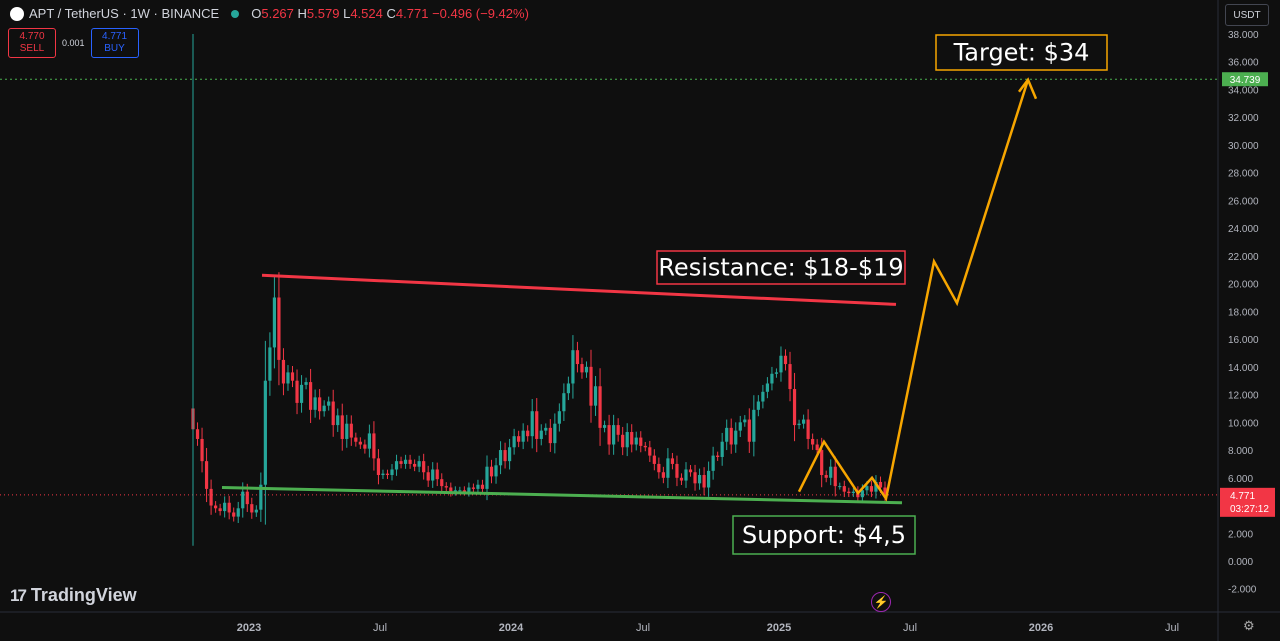 Image resolution: width=1280 pixels, height=641 pixels. Describe the element at coordinates (480, 13) in the screenshot. I see `price-change: −0.496 (−9.42%)` at that location.